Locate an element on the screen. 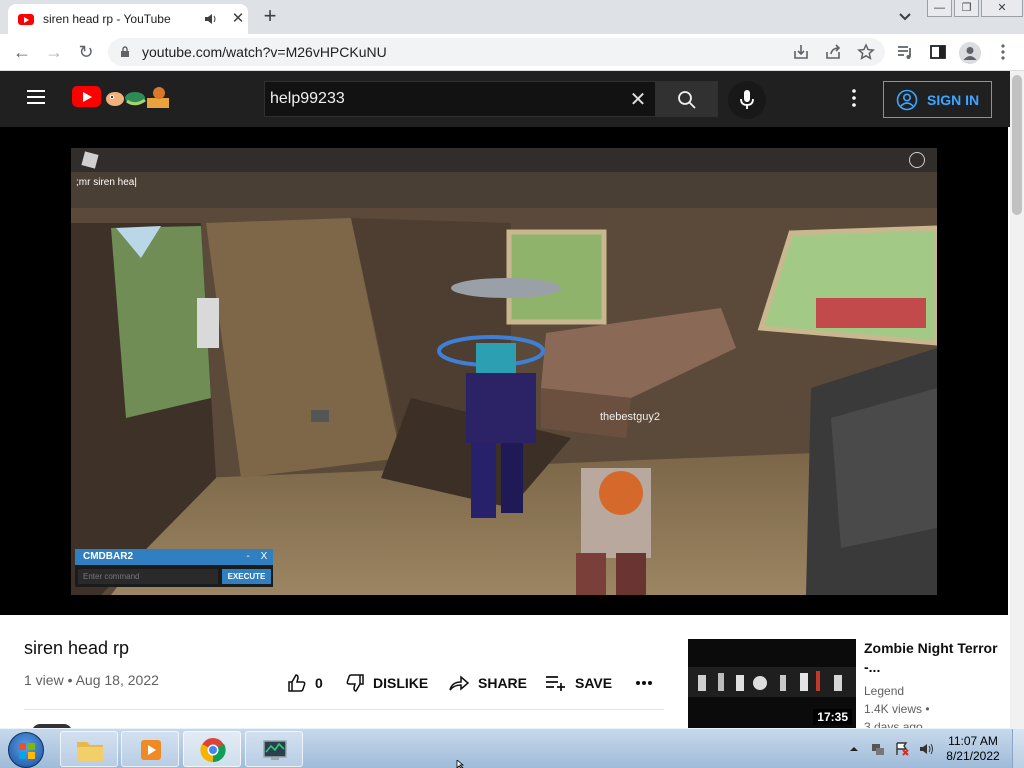  forward-arrow-icon: → is located at coordinates (54, 52).